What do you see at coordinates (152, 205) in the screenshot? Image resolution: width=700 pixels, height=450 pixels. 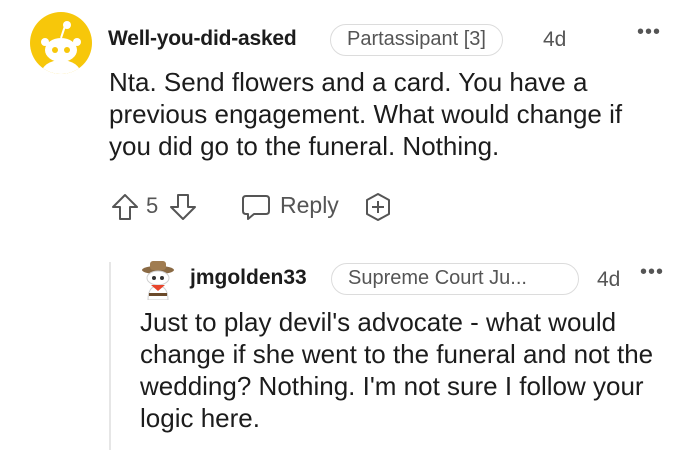 I see `vote-count: 5` at bounding box center [152, 205].